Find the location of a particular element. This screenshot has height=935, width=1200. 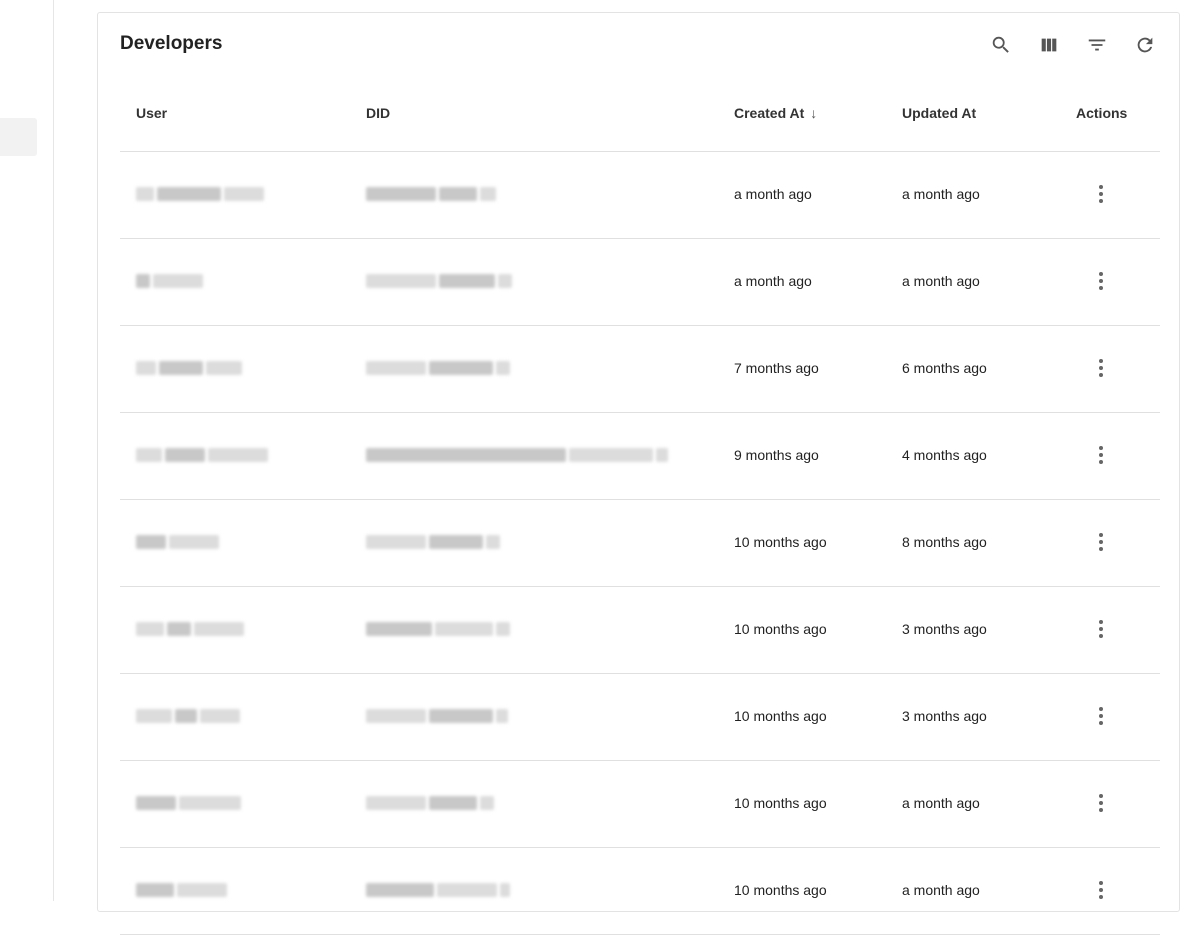

table-row: 10 months ago 8 months ago is located at coordinates (640, 543).